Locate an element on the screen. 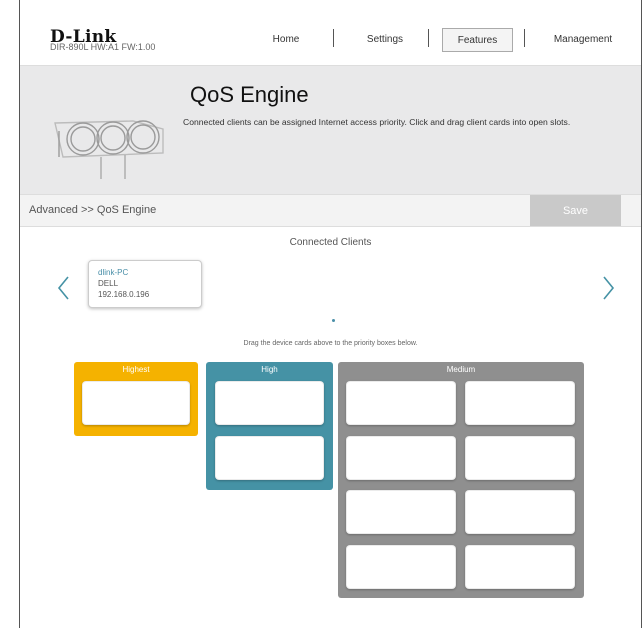 The height and width of the screenshot is (628, 642). model-info: DIR-890L HW:A1 FW:1.00 is located at coordinates (103, 47).